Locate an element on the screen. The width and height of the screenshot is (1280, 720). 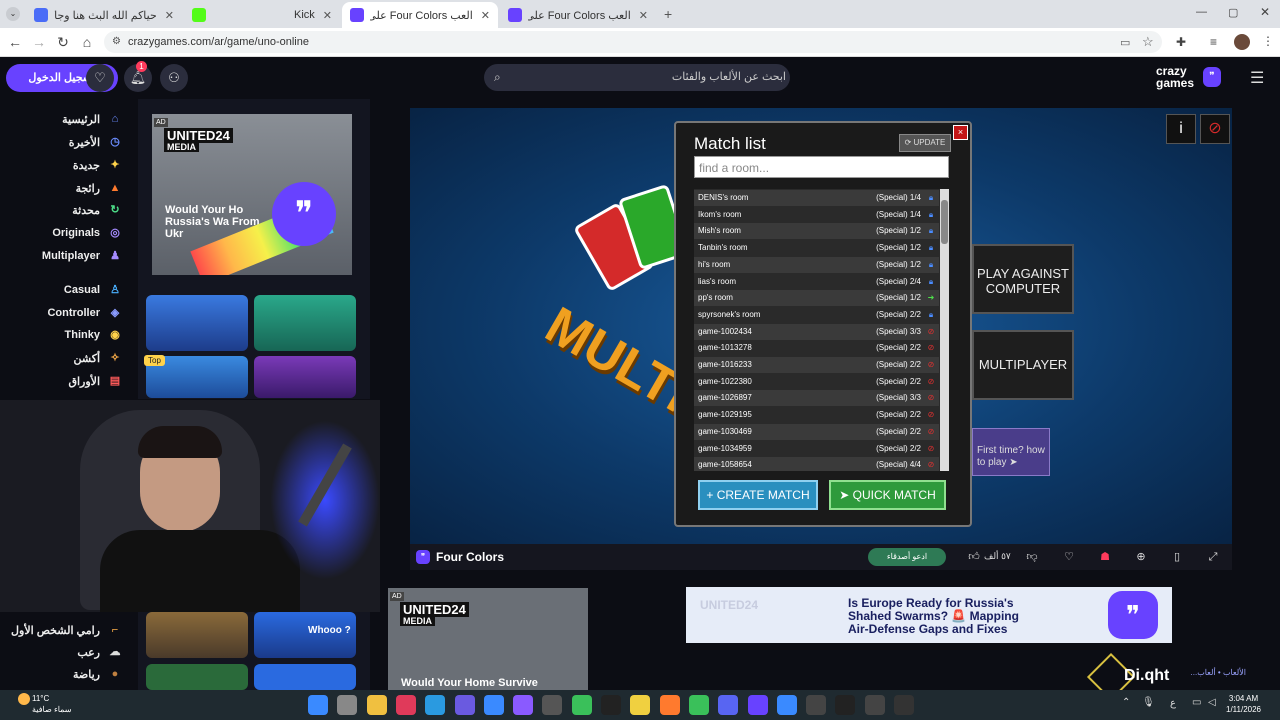
room-row: game-1058654 (Special) 4/4 ⊘ is located at coordinates (816, 464).